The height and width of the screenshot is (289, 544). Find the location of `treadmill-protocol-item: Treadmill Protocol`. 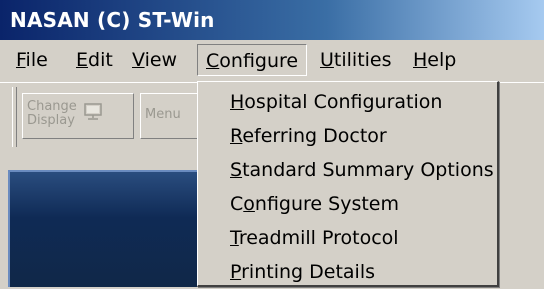

treadmill-protocol-item: Treadmill Protocol is located at coordinates (347, 238).